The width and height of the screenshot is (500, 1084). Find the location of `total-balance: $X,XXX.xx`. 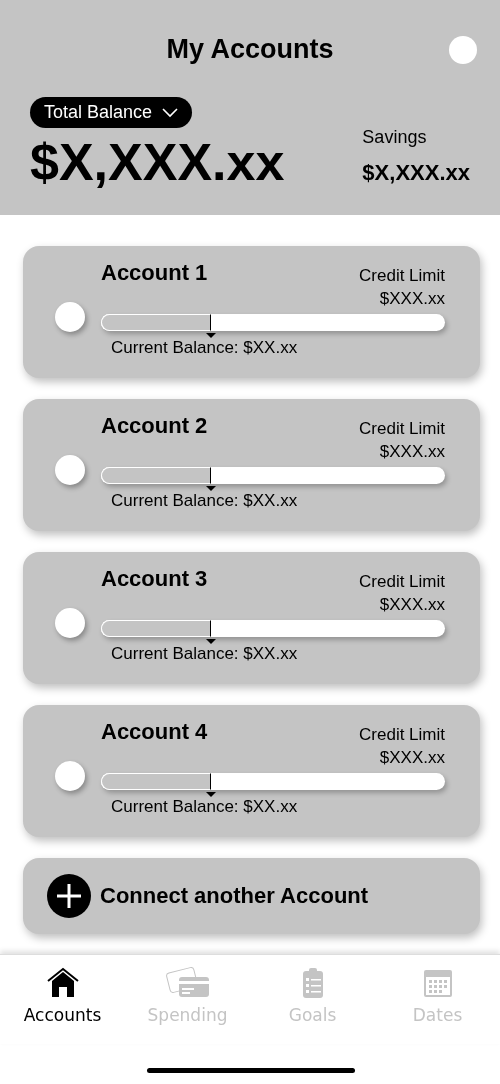

total-balance: $X,XXX.xx is located at coordinates (157, 163).